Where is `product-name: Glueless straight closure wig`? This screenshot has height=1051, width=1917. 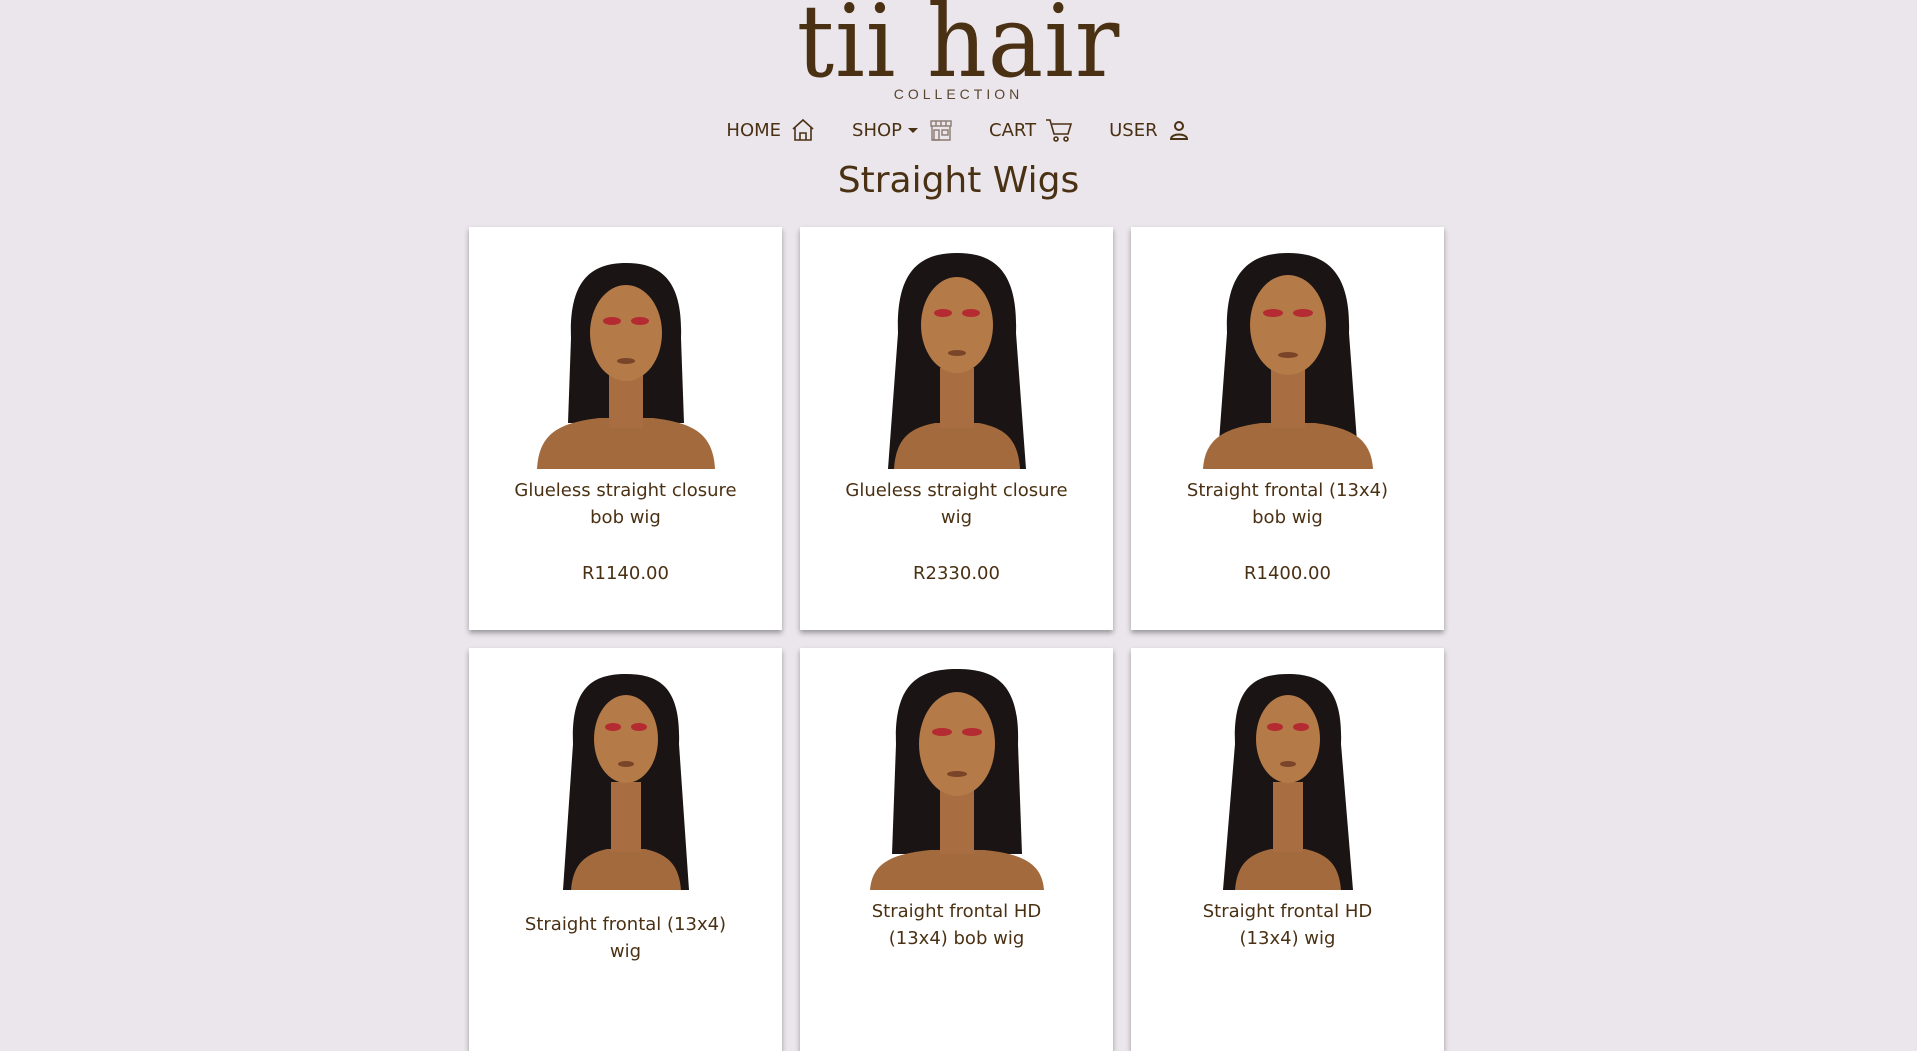
product-name: Glueless straight closure wig is located at coordinates (956, 504).